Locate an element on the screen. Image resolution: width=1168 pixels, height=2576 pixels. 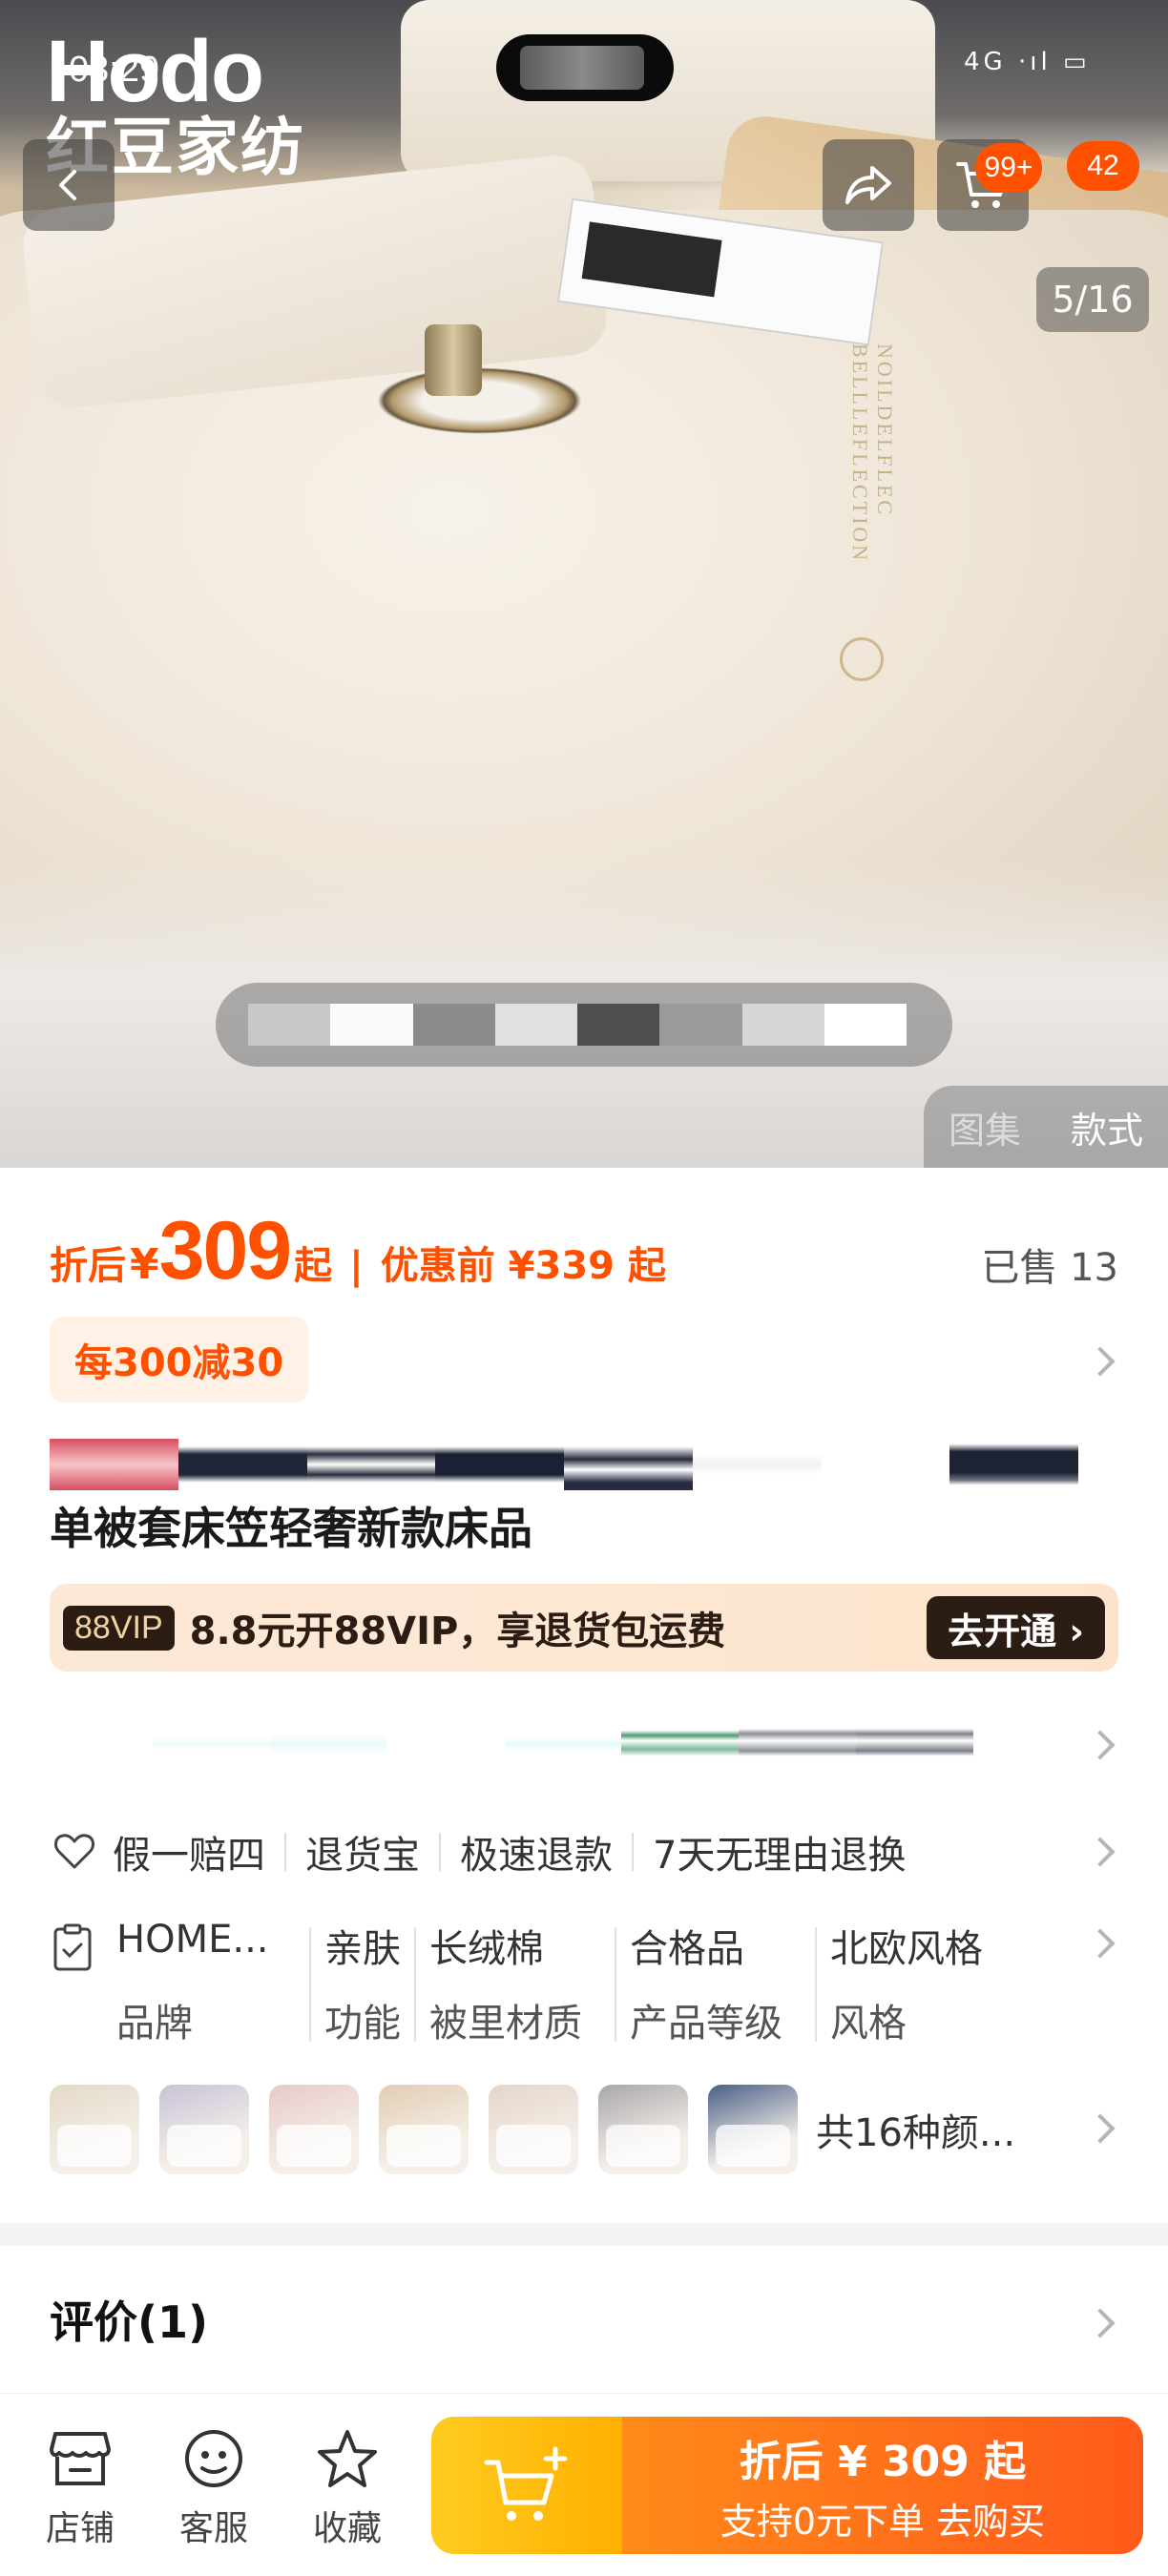
redacted-row is located at coordinates (563, 1744).